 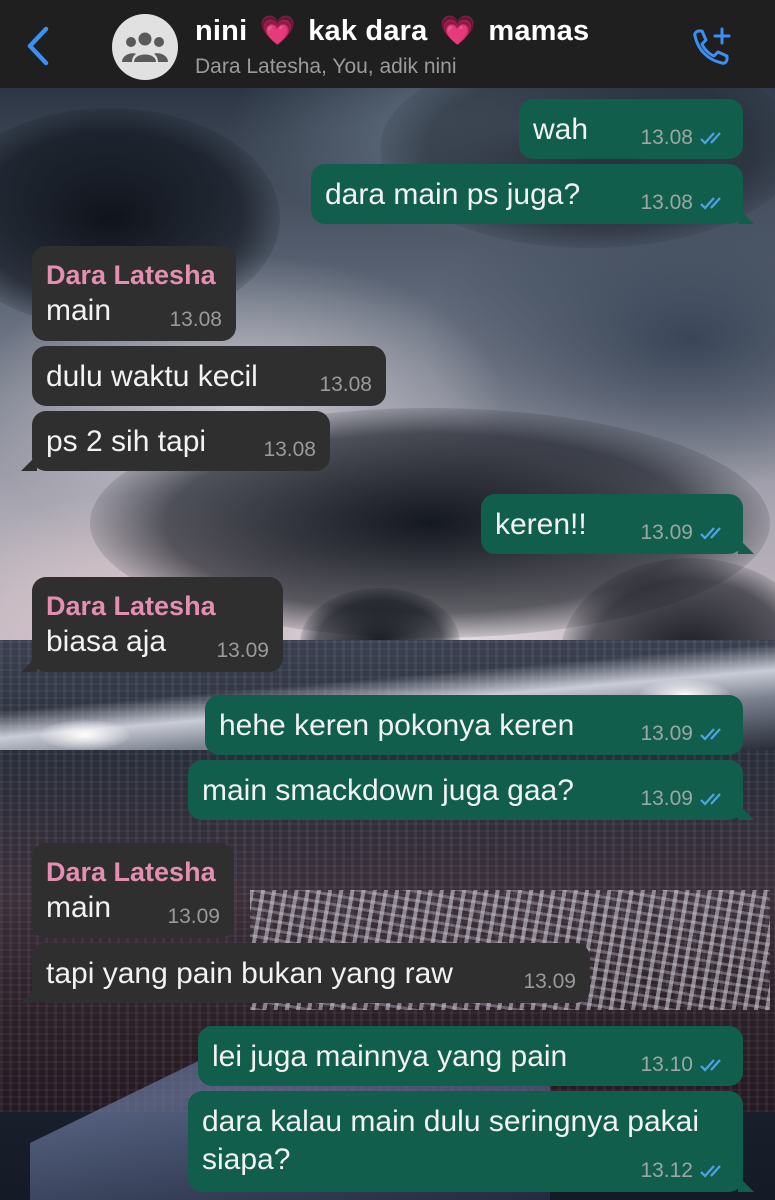 I want to click on back-button, so click(x=38, y=46).